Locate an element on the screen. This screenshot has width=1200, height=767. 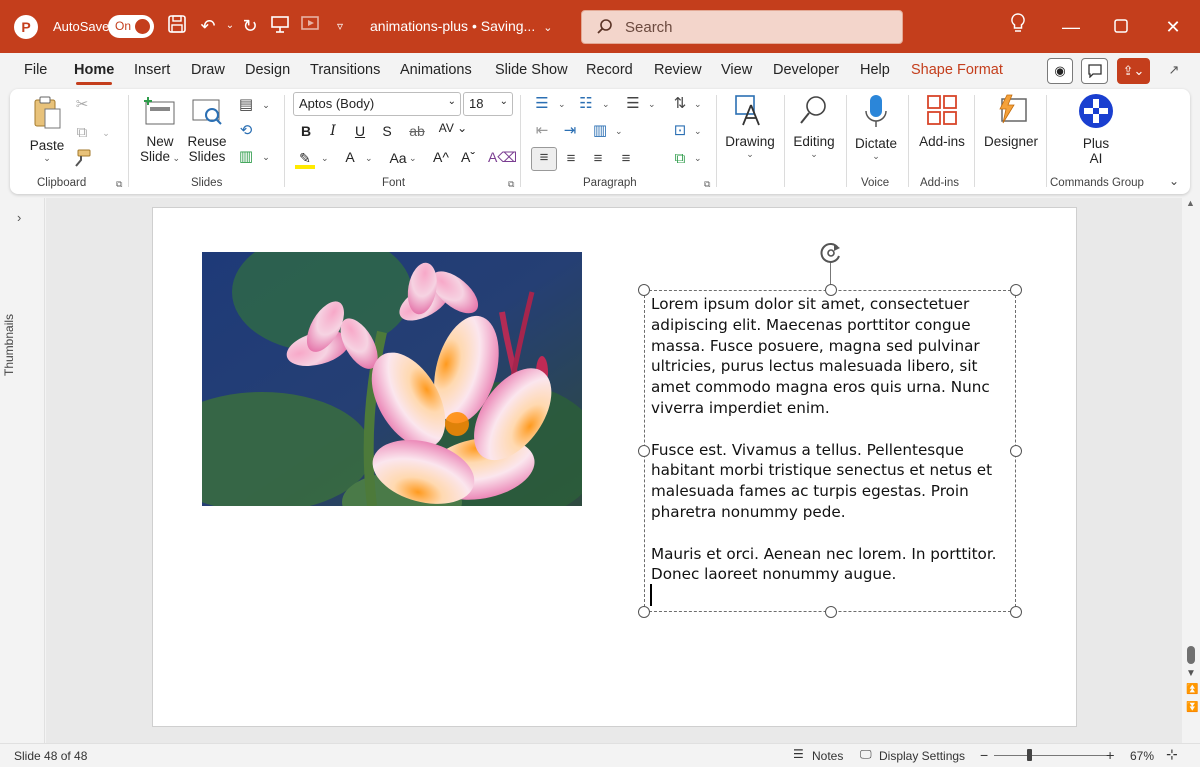
resize-handle-top-right is located at coordinates (1016, 290).